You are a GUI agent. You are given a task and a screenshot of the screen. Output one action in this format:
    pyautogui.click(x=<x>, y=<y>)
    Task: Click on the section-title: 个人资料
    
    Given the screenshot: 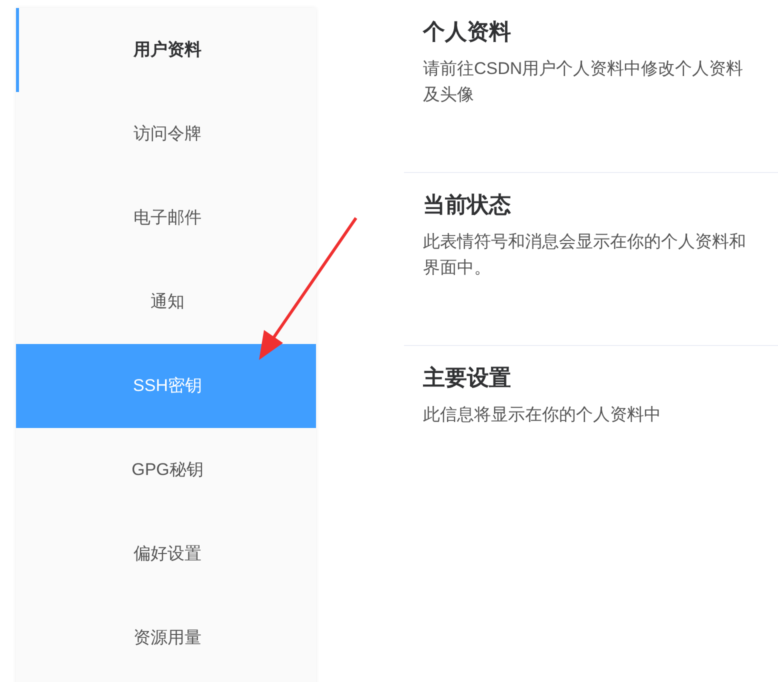 What is the action you would take?
    pyautogui.click(x=467, y=32)
    